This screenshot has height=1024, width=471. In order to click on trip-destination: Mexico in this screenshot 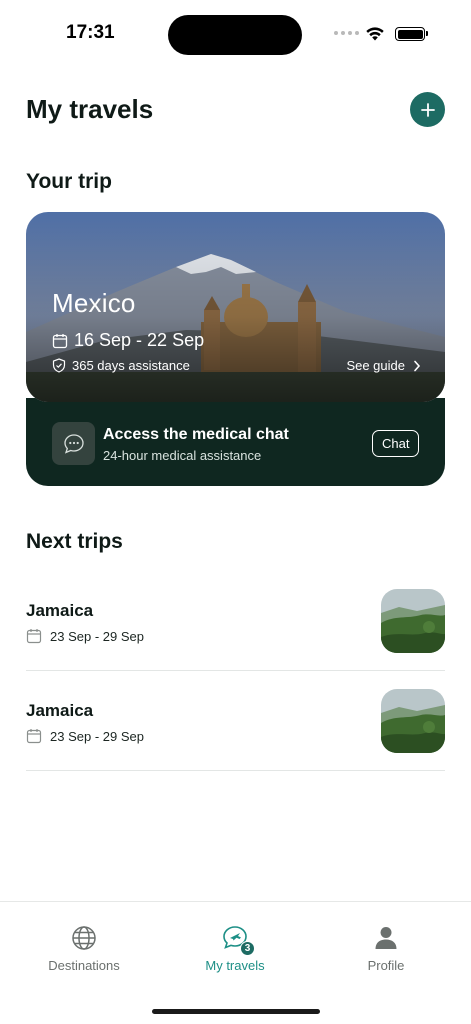, I will do `click(94, 303)`.